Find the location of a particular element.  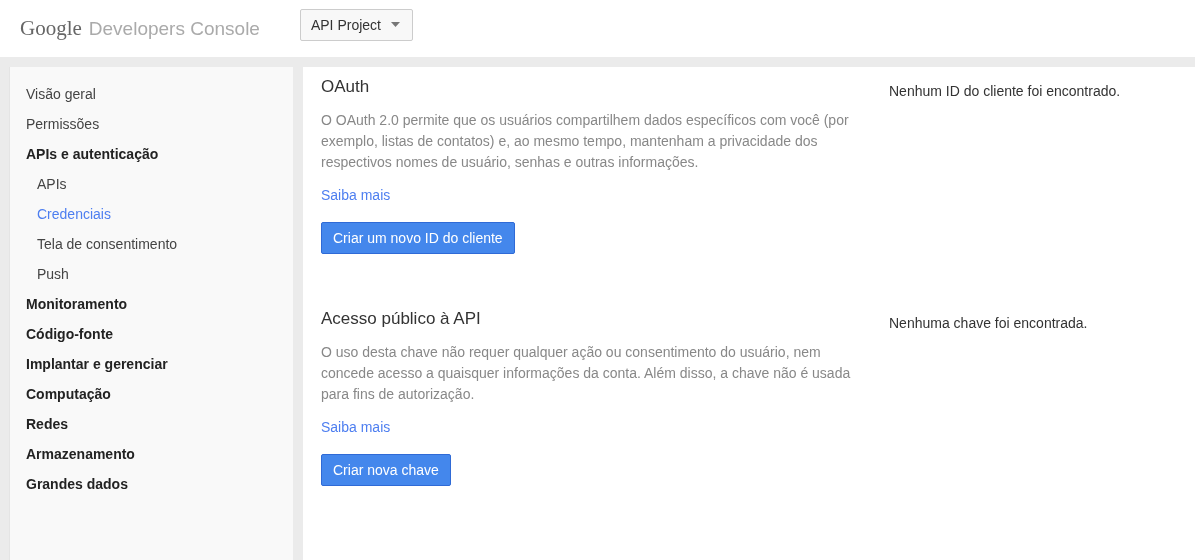

logo-product: Developers Console is located at coordinates (174, 28).